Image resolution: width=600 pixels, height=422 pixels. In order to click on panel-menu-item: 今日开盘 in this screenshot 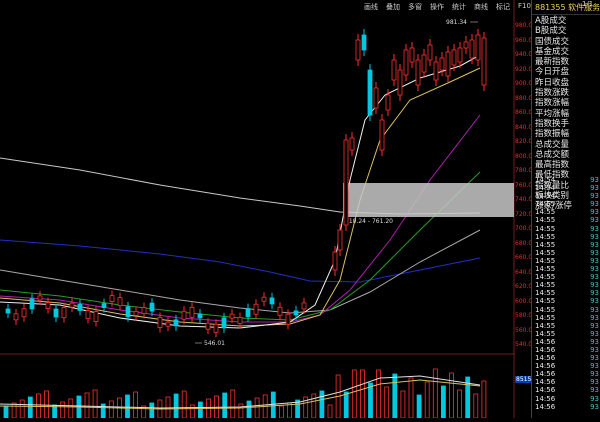, I will do `click(567, 72)`.